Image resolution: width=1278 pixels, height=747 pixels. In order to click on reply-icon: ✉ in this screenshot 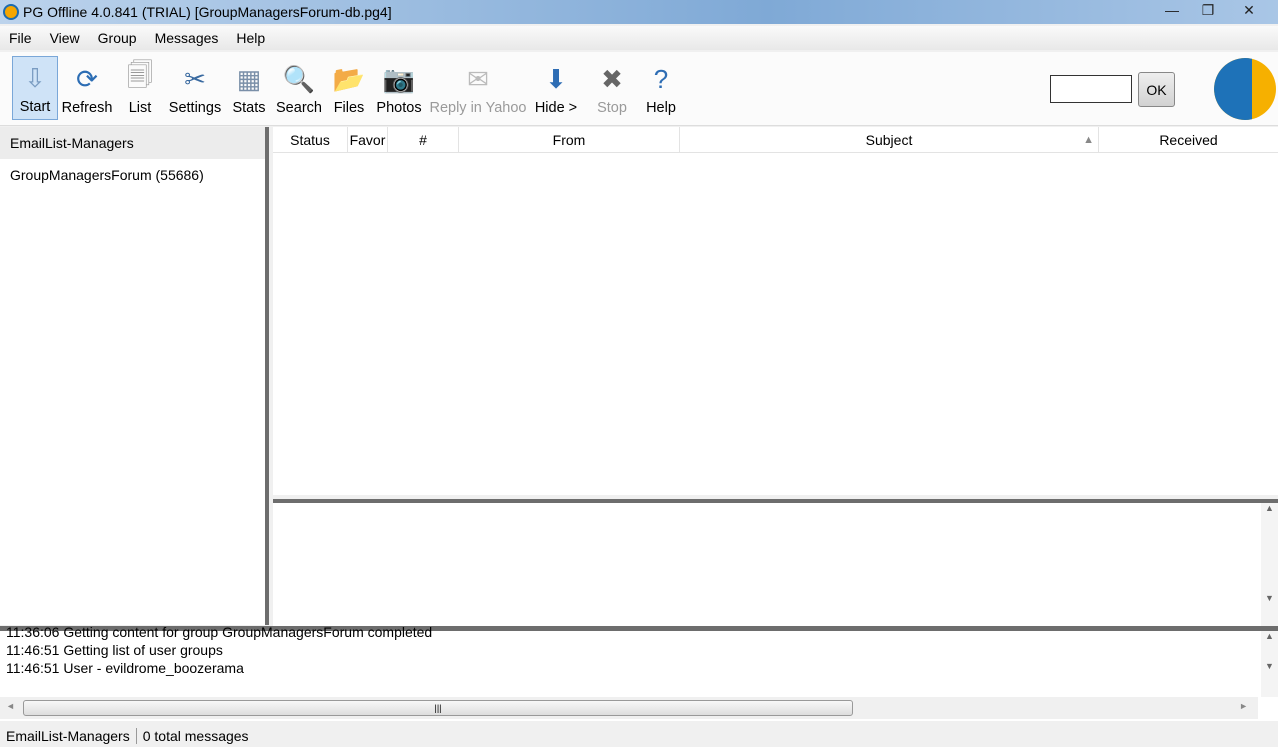, I will do `click(478, 78)`.